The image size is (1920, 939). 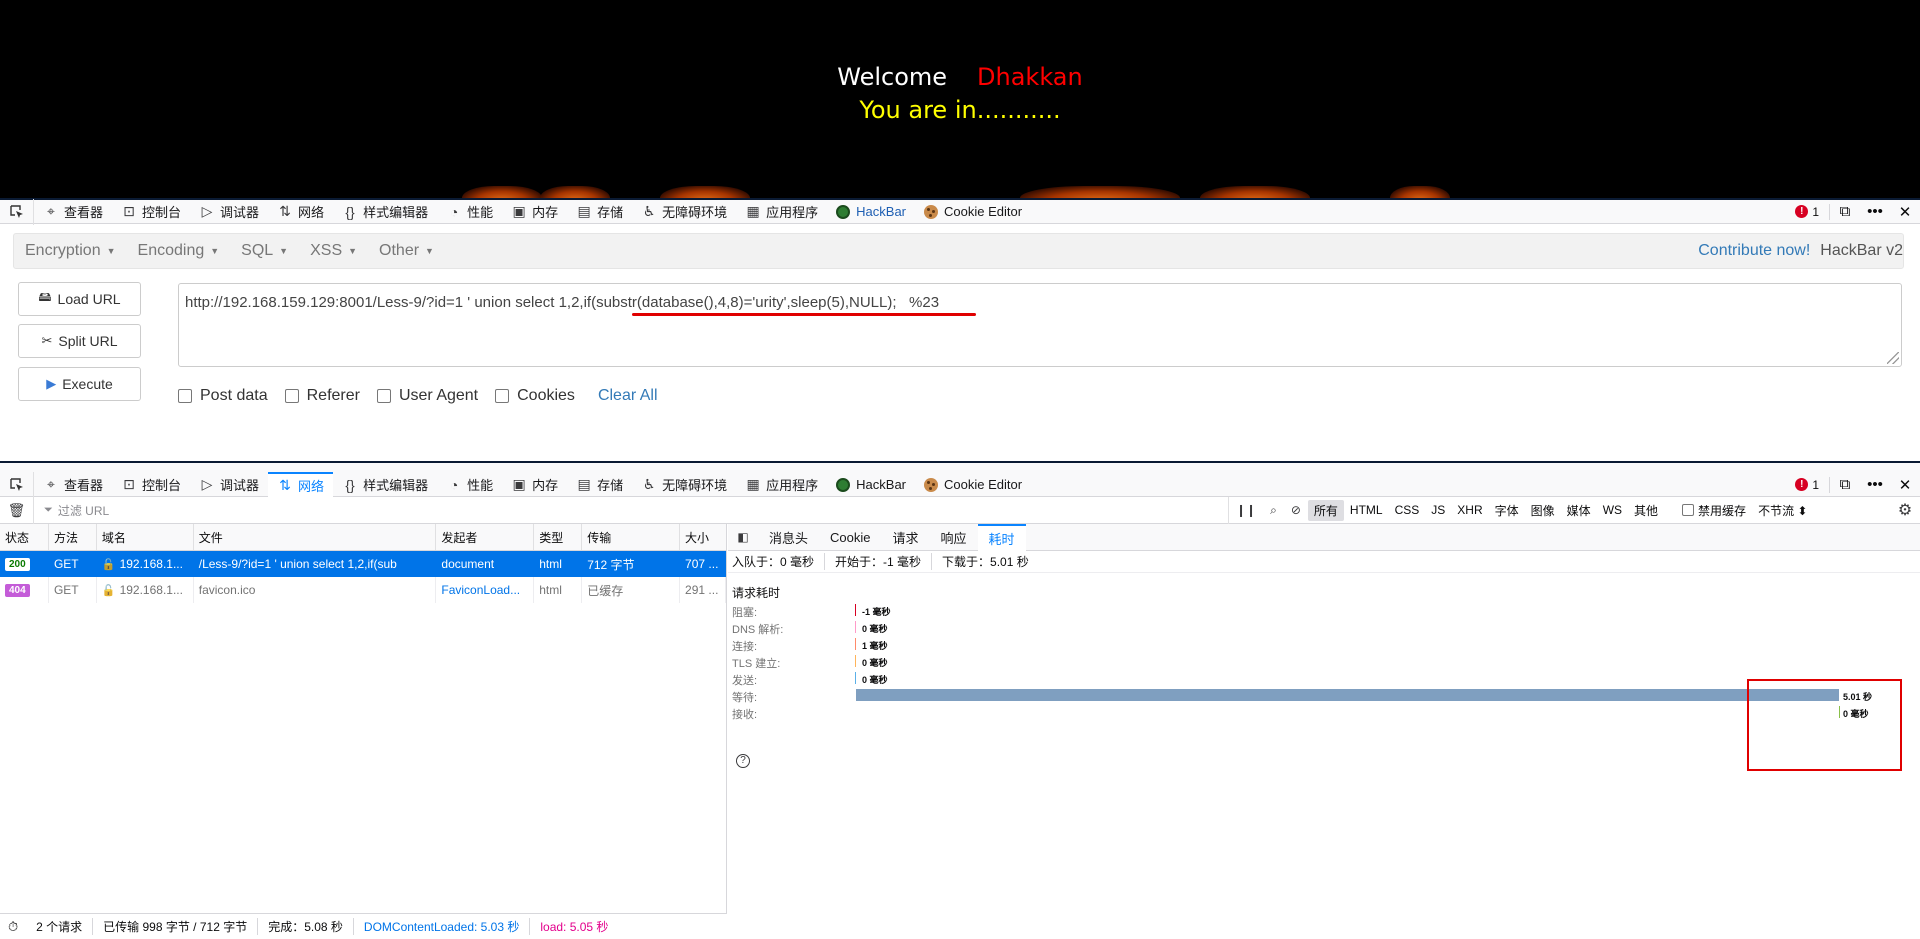 What do you see at coordinates (485, 537) in the screenshot?
I see `column-header-initiator: 发起者` at bounding box center [485, 537].